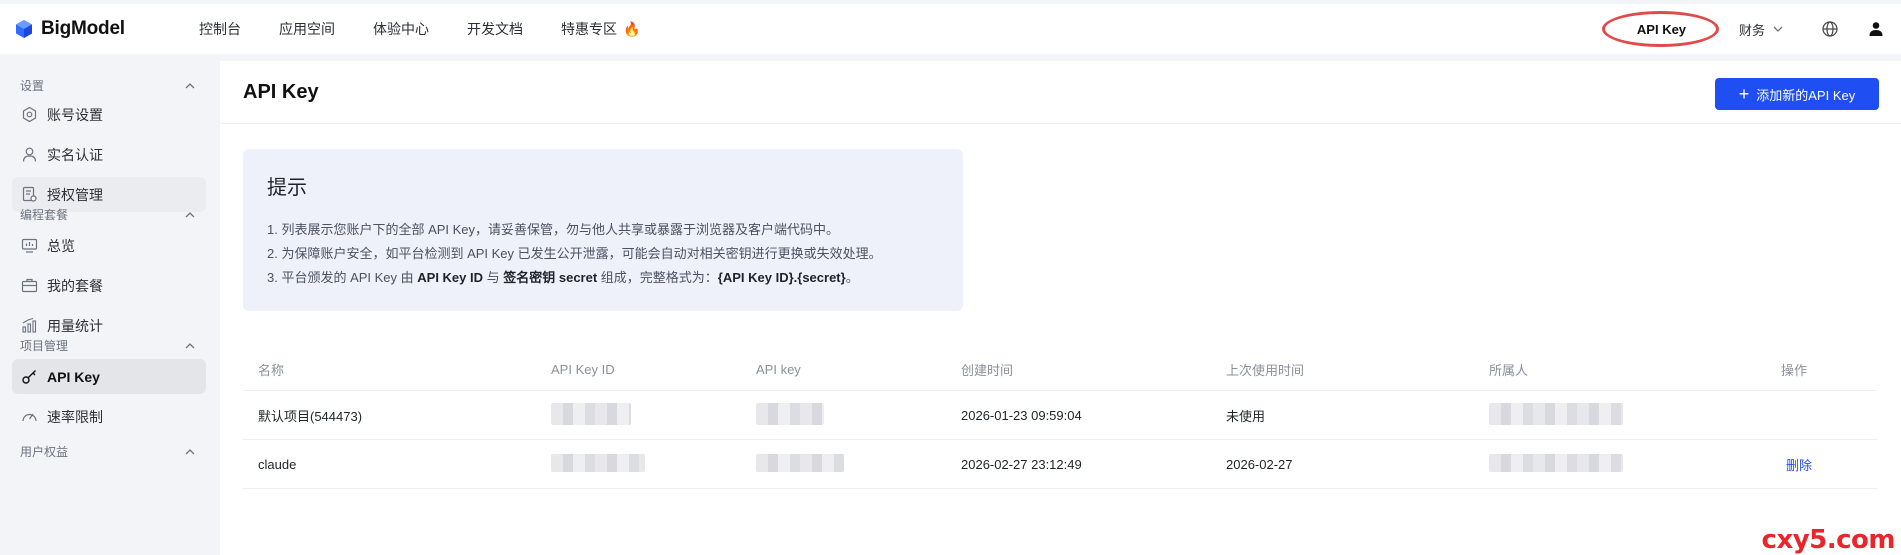 The width and height of the screenshot is (1901, 555). I want to click on sidebar-group-coding-plan: 编程套餐, so click(107, 214).